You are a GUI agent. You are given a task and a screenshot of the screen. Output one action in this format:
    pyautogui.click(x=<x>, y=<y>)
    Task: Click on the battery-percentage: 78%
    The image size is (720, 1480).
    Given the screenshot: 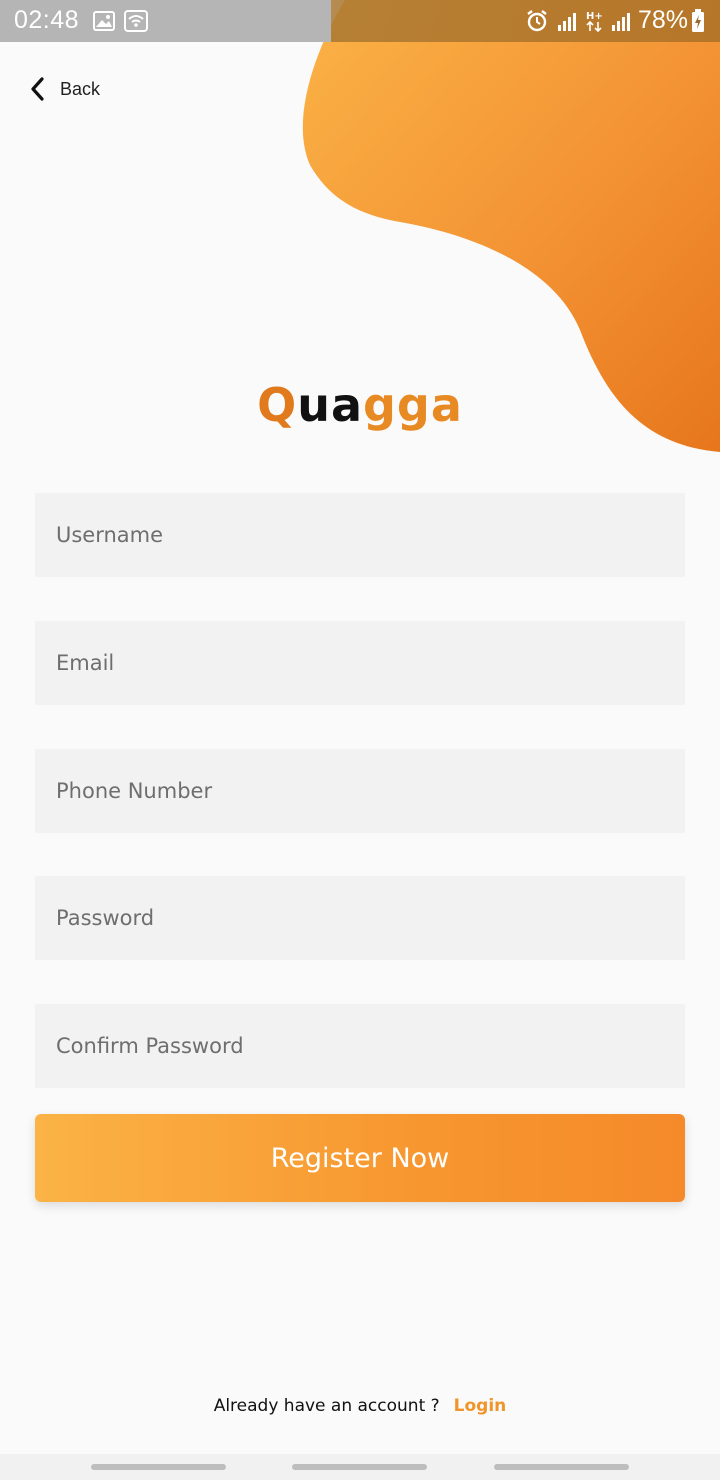 What is the action you would take?
    pyautogui.click(x=663, y=20)
    